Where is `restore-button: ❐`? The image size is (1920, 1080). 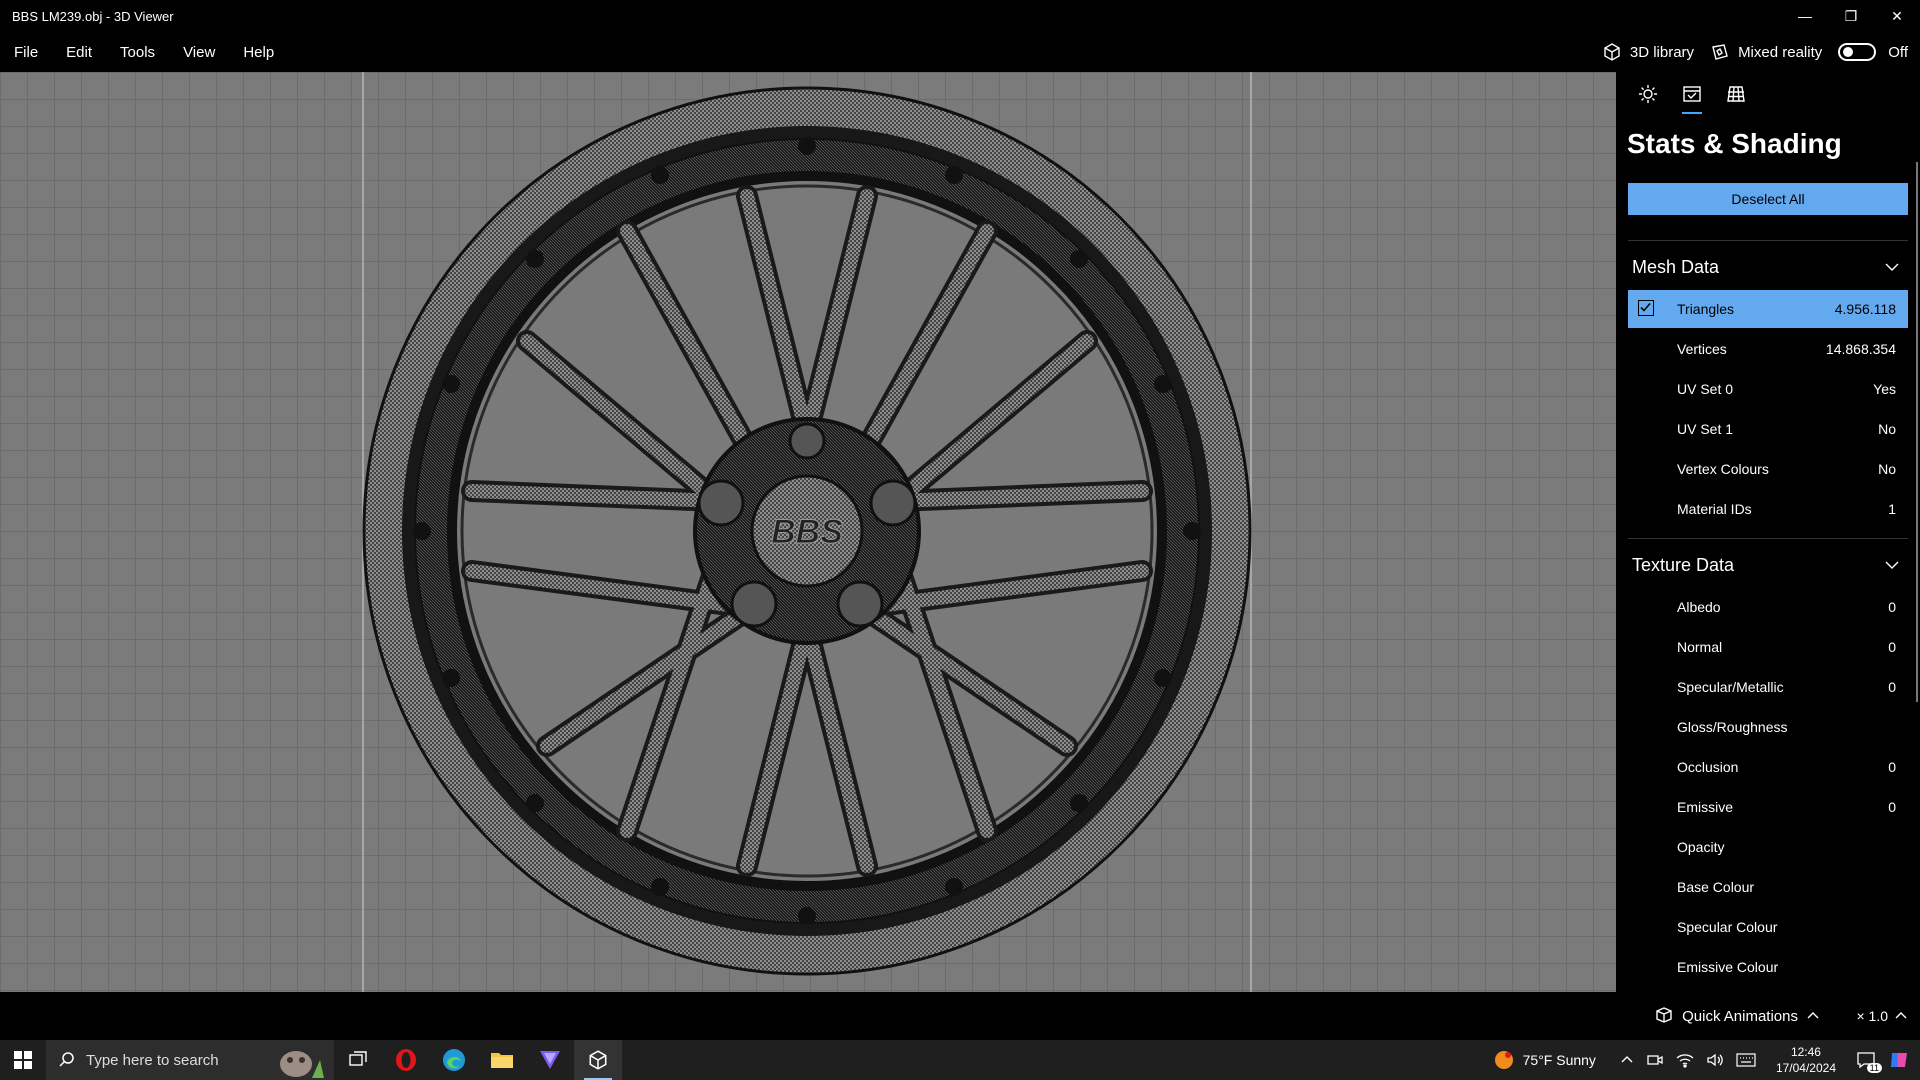
restore-button: ❐ is located at coordinates (1851, 16).